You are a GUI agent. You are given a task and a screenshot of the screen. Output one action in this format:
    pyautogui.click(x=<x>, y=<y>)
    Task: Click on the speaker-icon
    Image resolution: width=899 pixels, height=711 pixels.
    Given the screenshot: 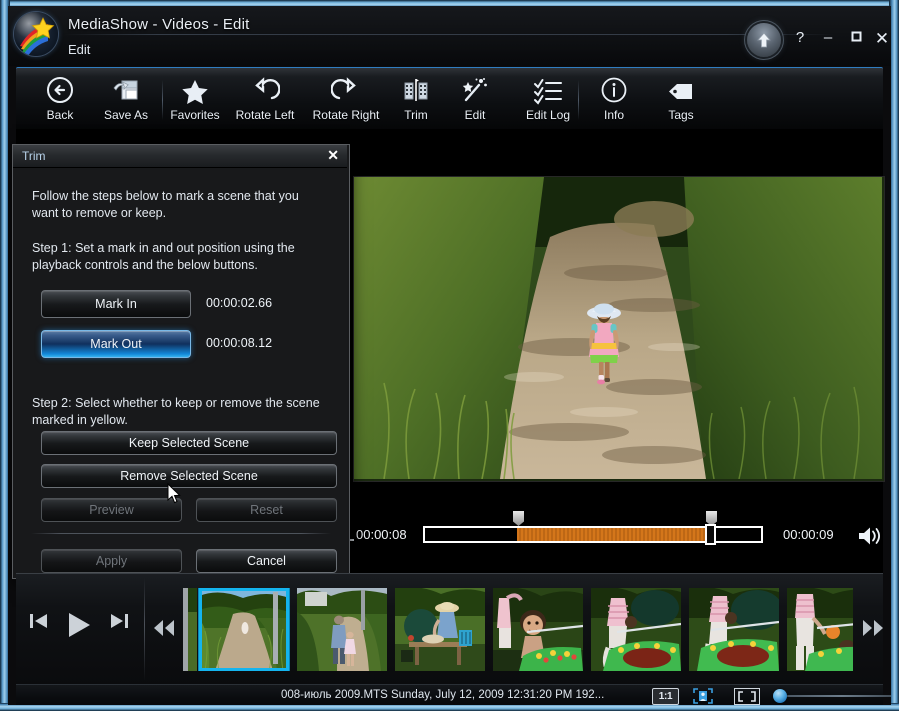 What is the action you would take?
    pyautogui.click(x=870, y=536)
    